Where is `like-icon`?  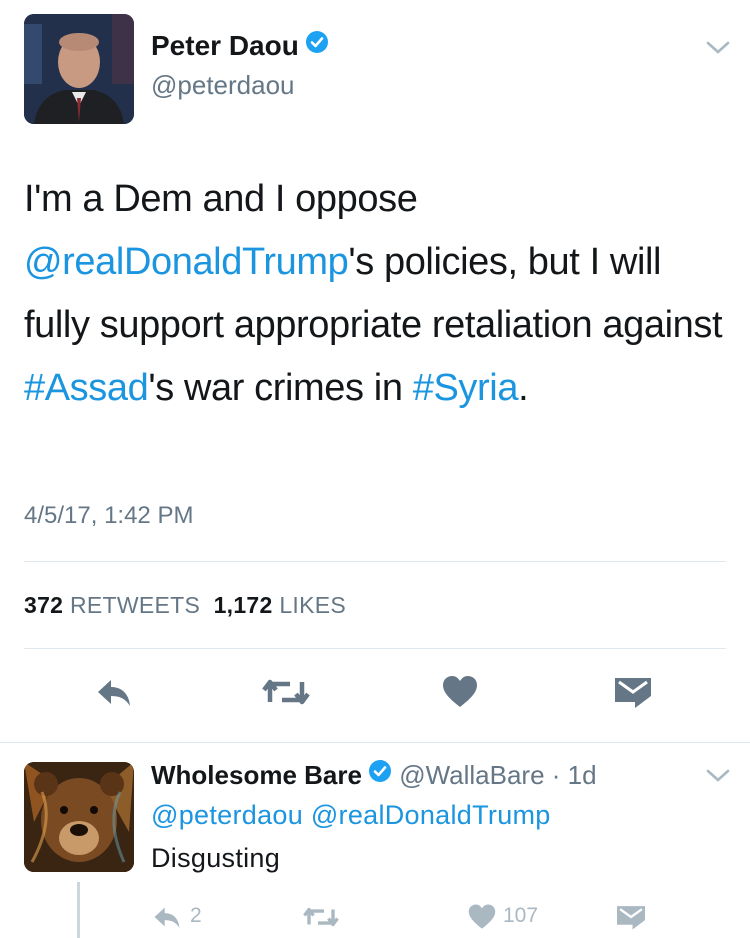 like-icon is located at coordinates (460, 694).